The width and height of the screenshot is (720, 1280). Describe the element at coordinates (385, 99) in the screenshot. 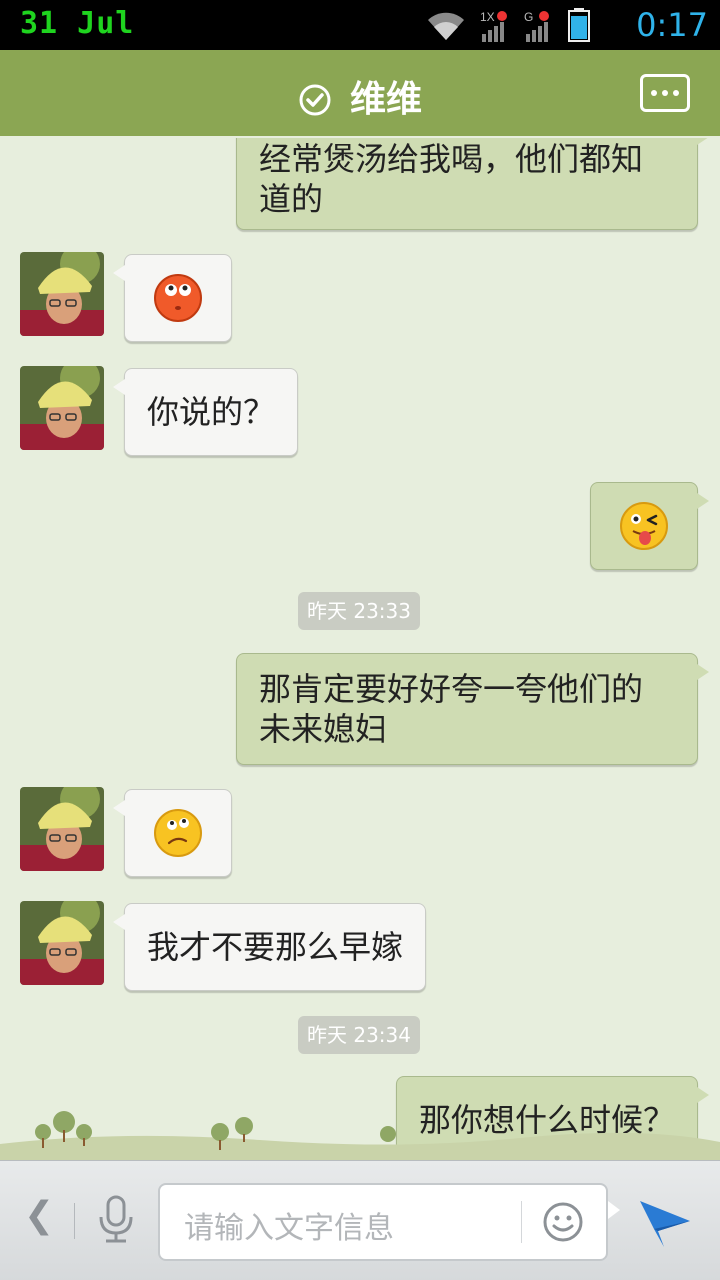

I see `contact-name: 维维` at that location.